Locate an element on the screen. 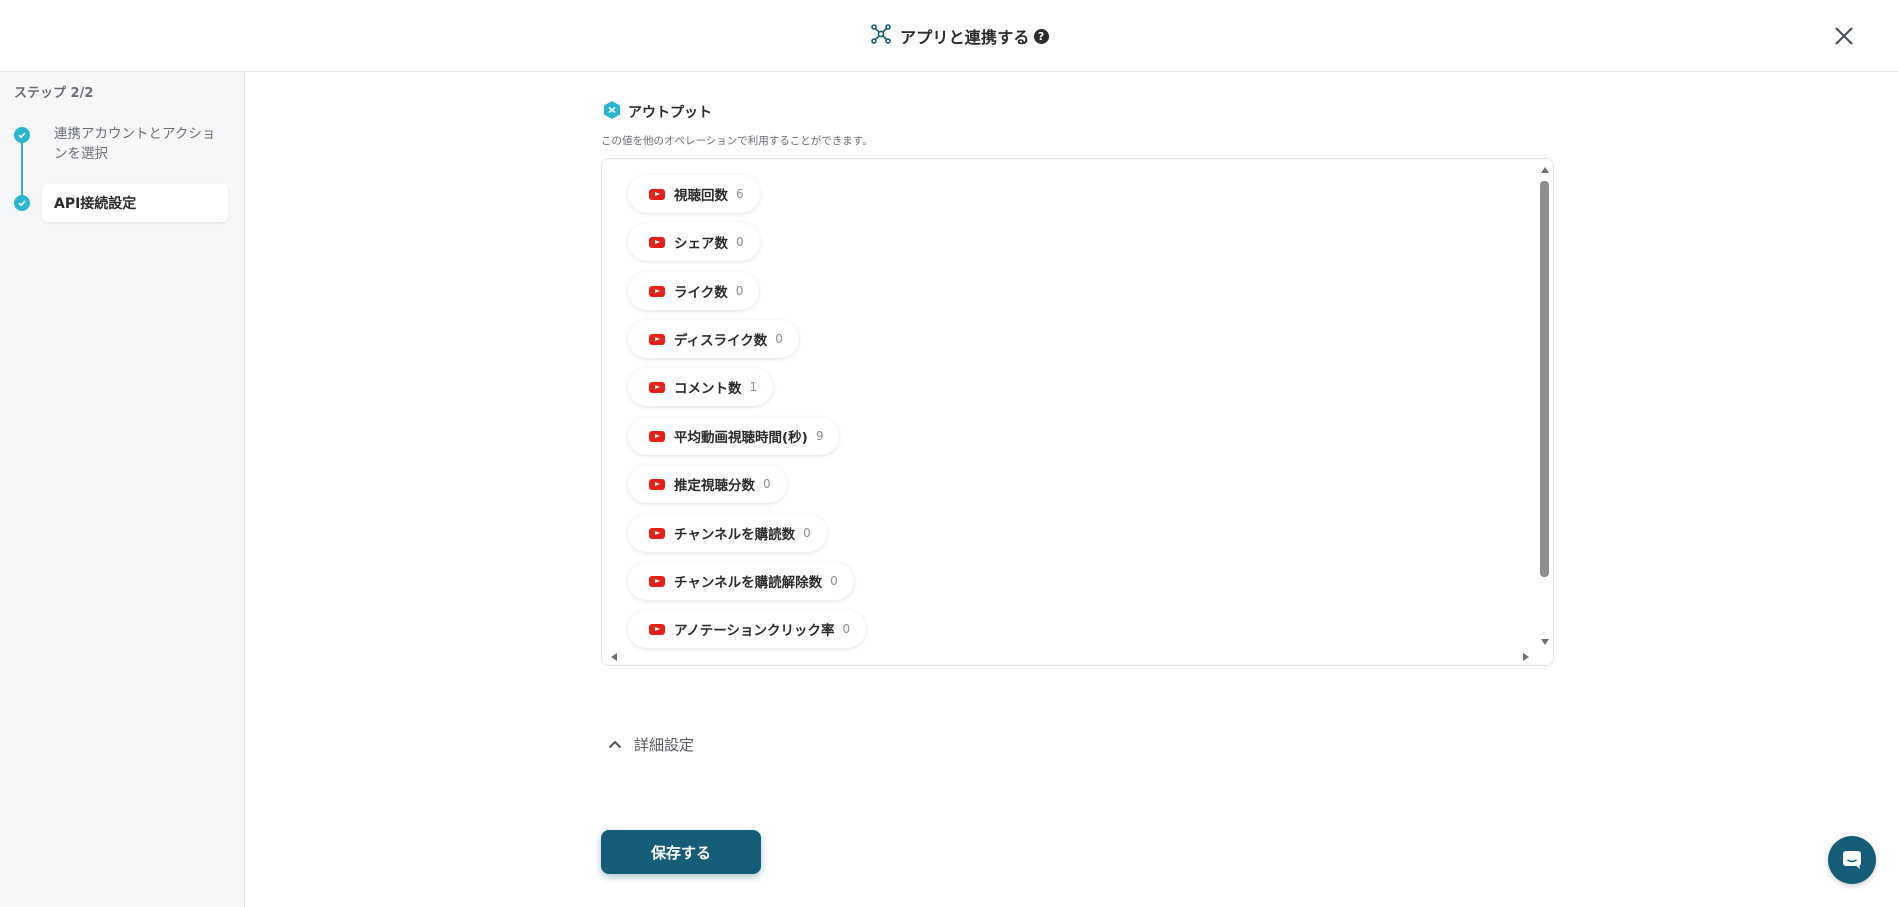 This screenshot has width=1898, height=907. output-chip-label: アノテーションクリック率 is located at coordinates (754, 631).